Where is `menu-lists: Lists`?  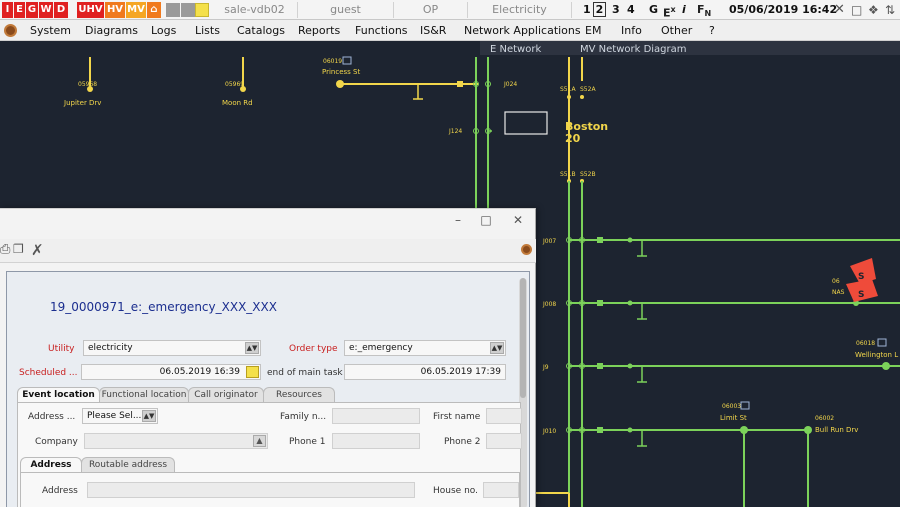
menu-lists: Lists is located at coordinates (207, 30).